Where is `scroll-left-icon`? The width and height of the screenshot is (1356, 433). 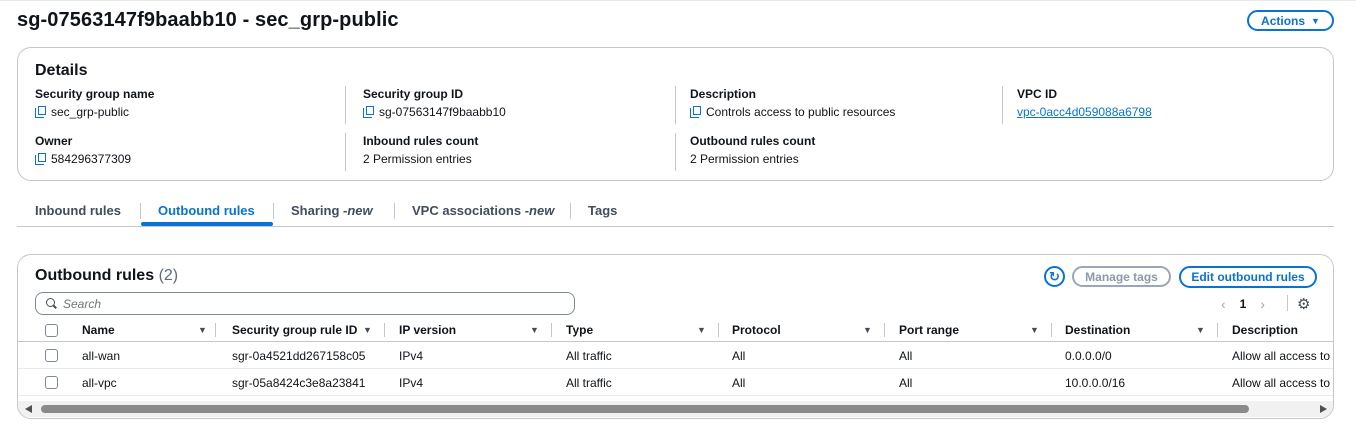
scroll-left-icon is located at coordinates (28, 409).